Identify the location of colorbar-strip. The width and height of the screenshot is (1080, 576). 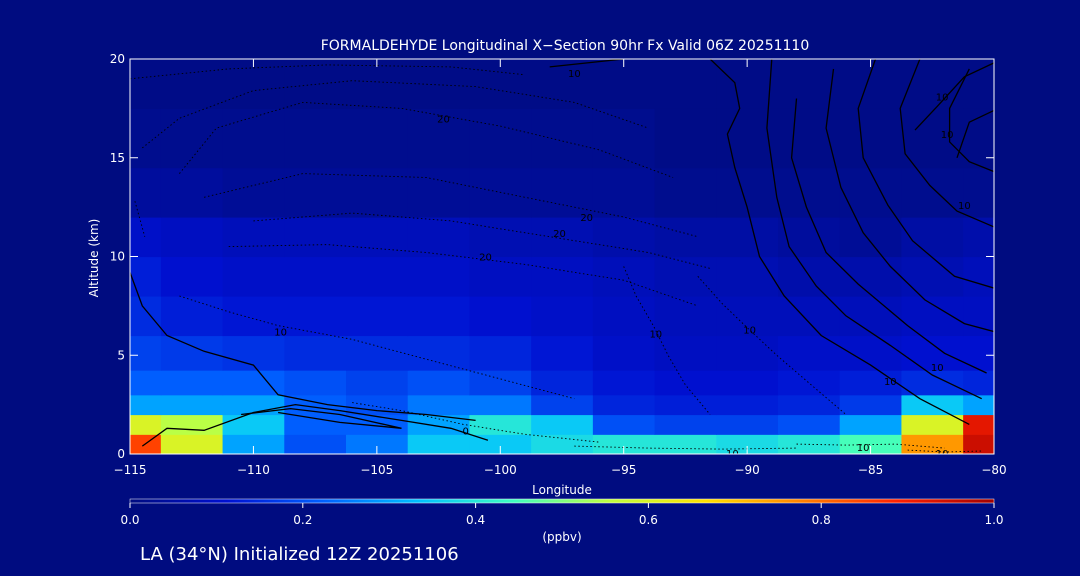
(562, 501).